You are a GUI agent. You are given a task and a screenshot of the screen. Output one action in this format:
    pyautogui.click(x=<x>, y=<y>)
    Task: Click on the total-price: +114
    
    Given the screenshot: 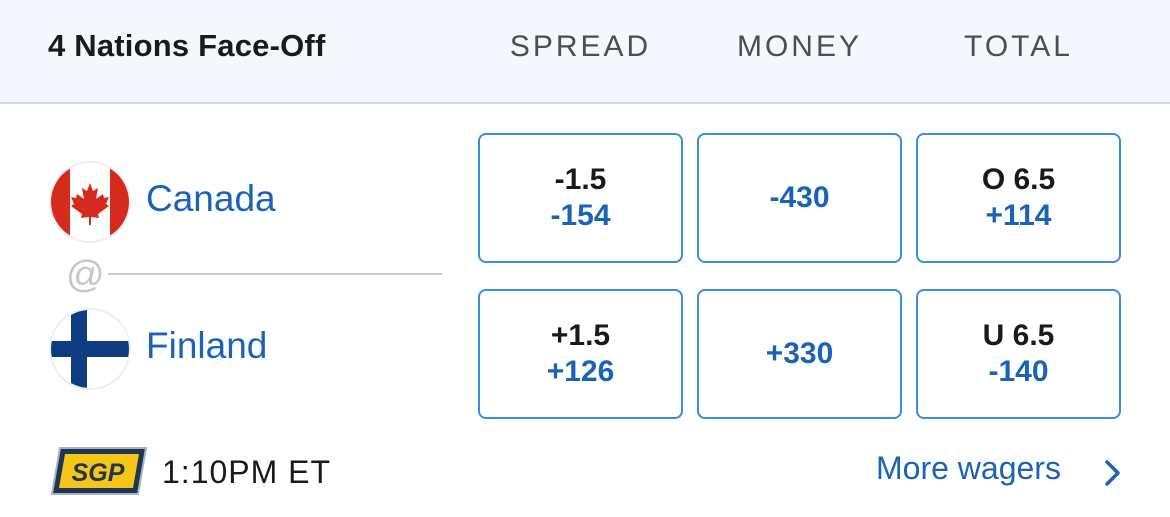 What is the action you would take?
    pyautogui.click(x=1018, y=215)
    